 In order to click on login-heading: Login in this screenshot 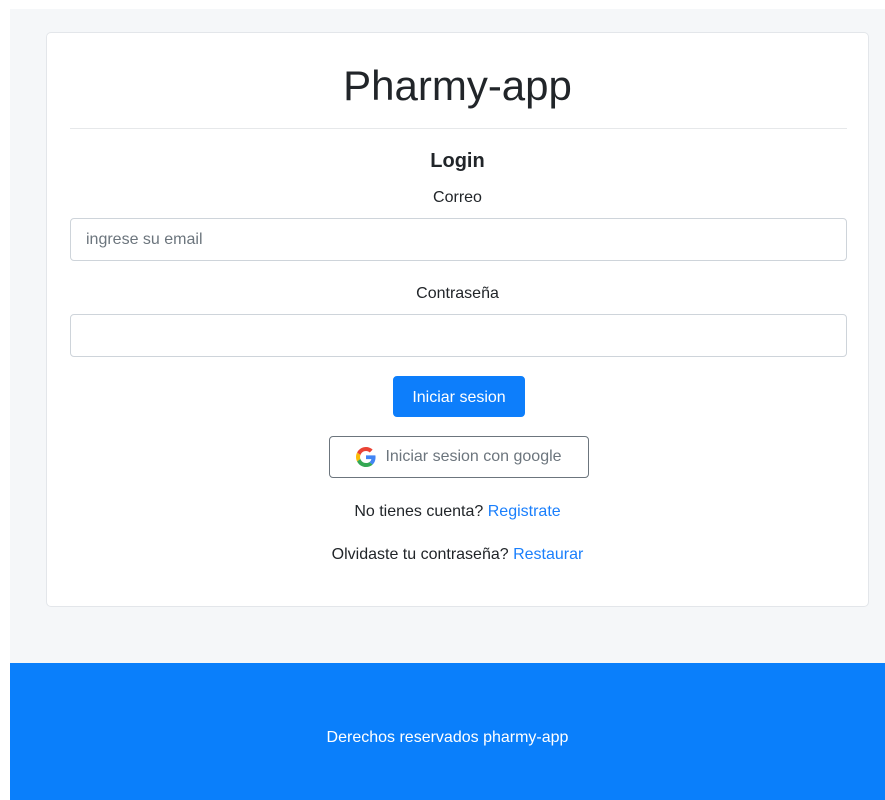, I will do `click(457, 161)`.